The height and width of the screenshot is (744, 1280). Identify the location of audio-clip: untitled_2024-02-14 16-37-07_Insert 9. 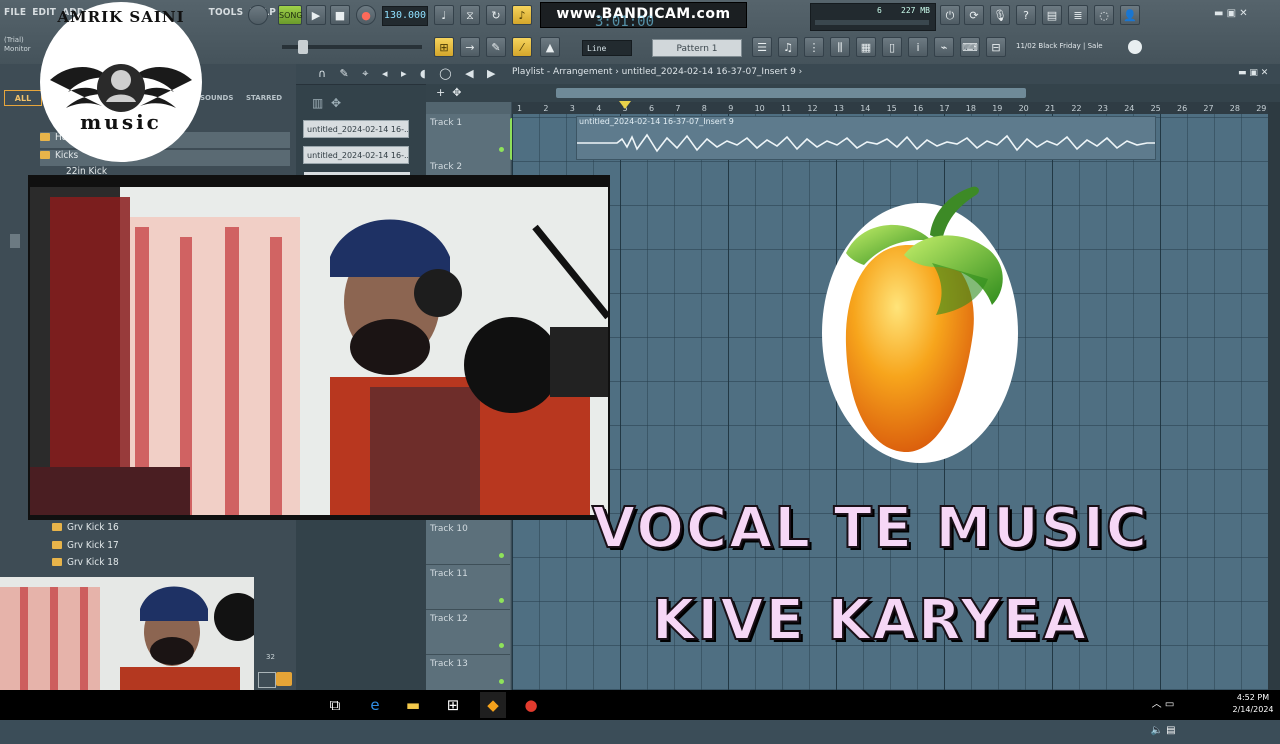
(866, 138).